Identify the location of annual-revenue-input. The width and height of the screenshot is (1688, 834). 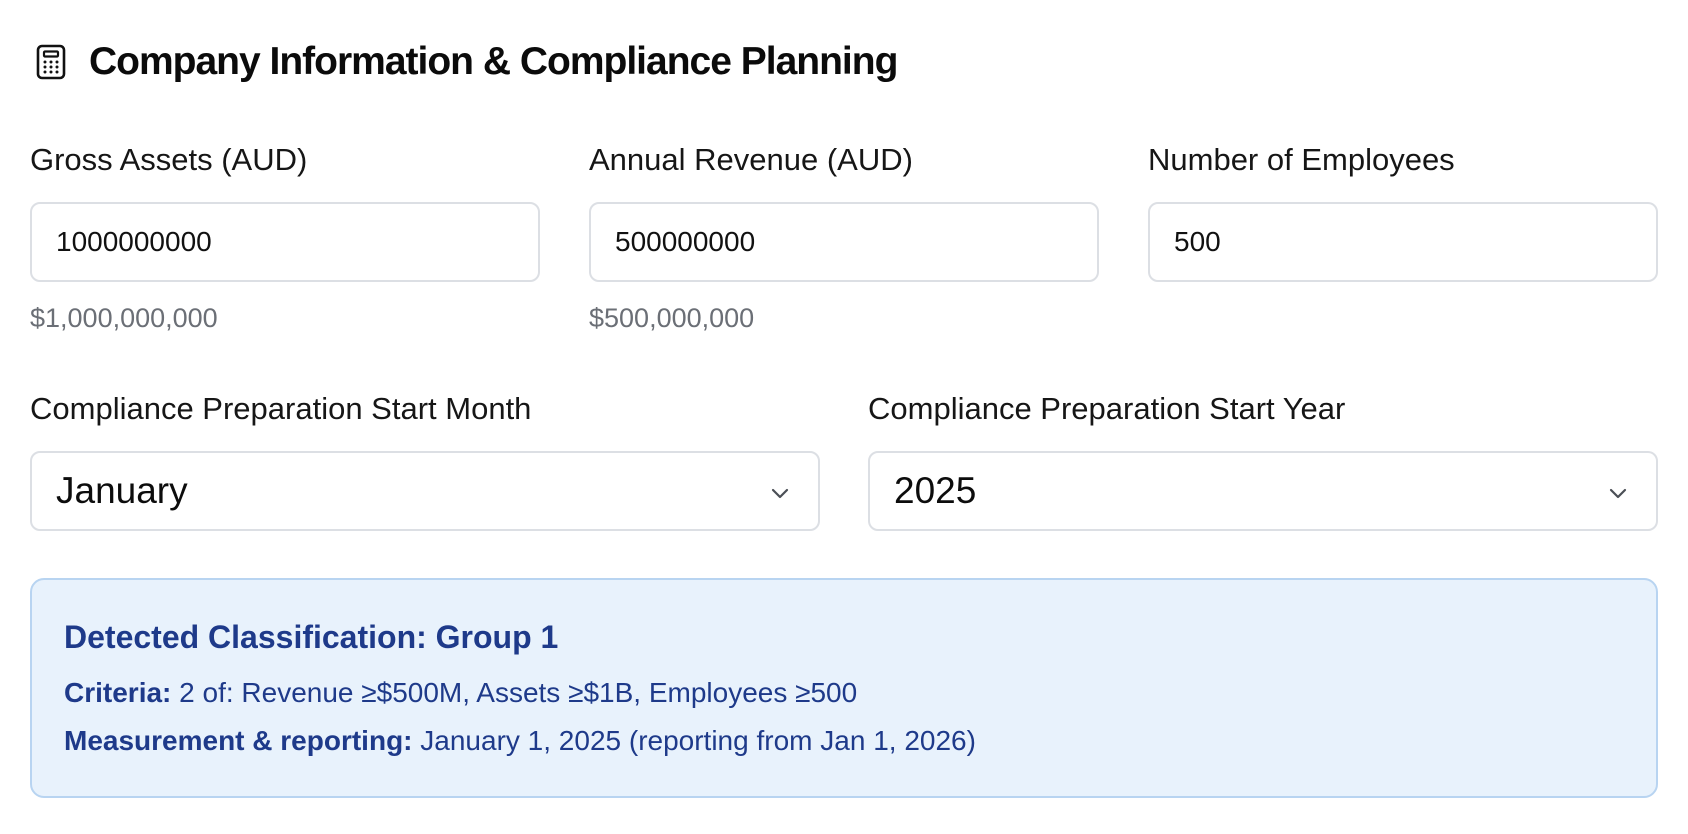
(844, 242).